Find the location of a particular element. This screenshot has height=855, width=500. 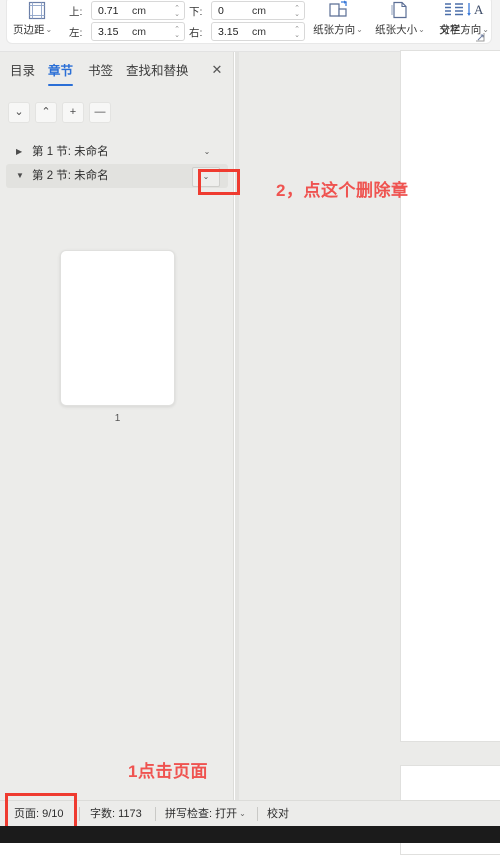

section-label-2: 第 2 节: 未命名 is located at coordinates (70, 176).